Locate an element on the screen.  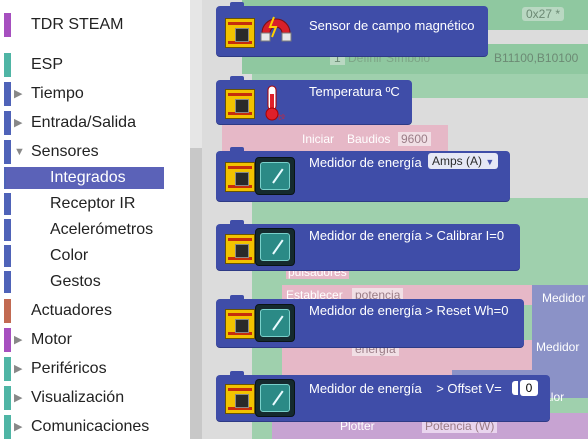
subcategory-integrados: Integrados is located at coordinates (95, 178).